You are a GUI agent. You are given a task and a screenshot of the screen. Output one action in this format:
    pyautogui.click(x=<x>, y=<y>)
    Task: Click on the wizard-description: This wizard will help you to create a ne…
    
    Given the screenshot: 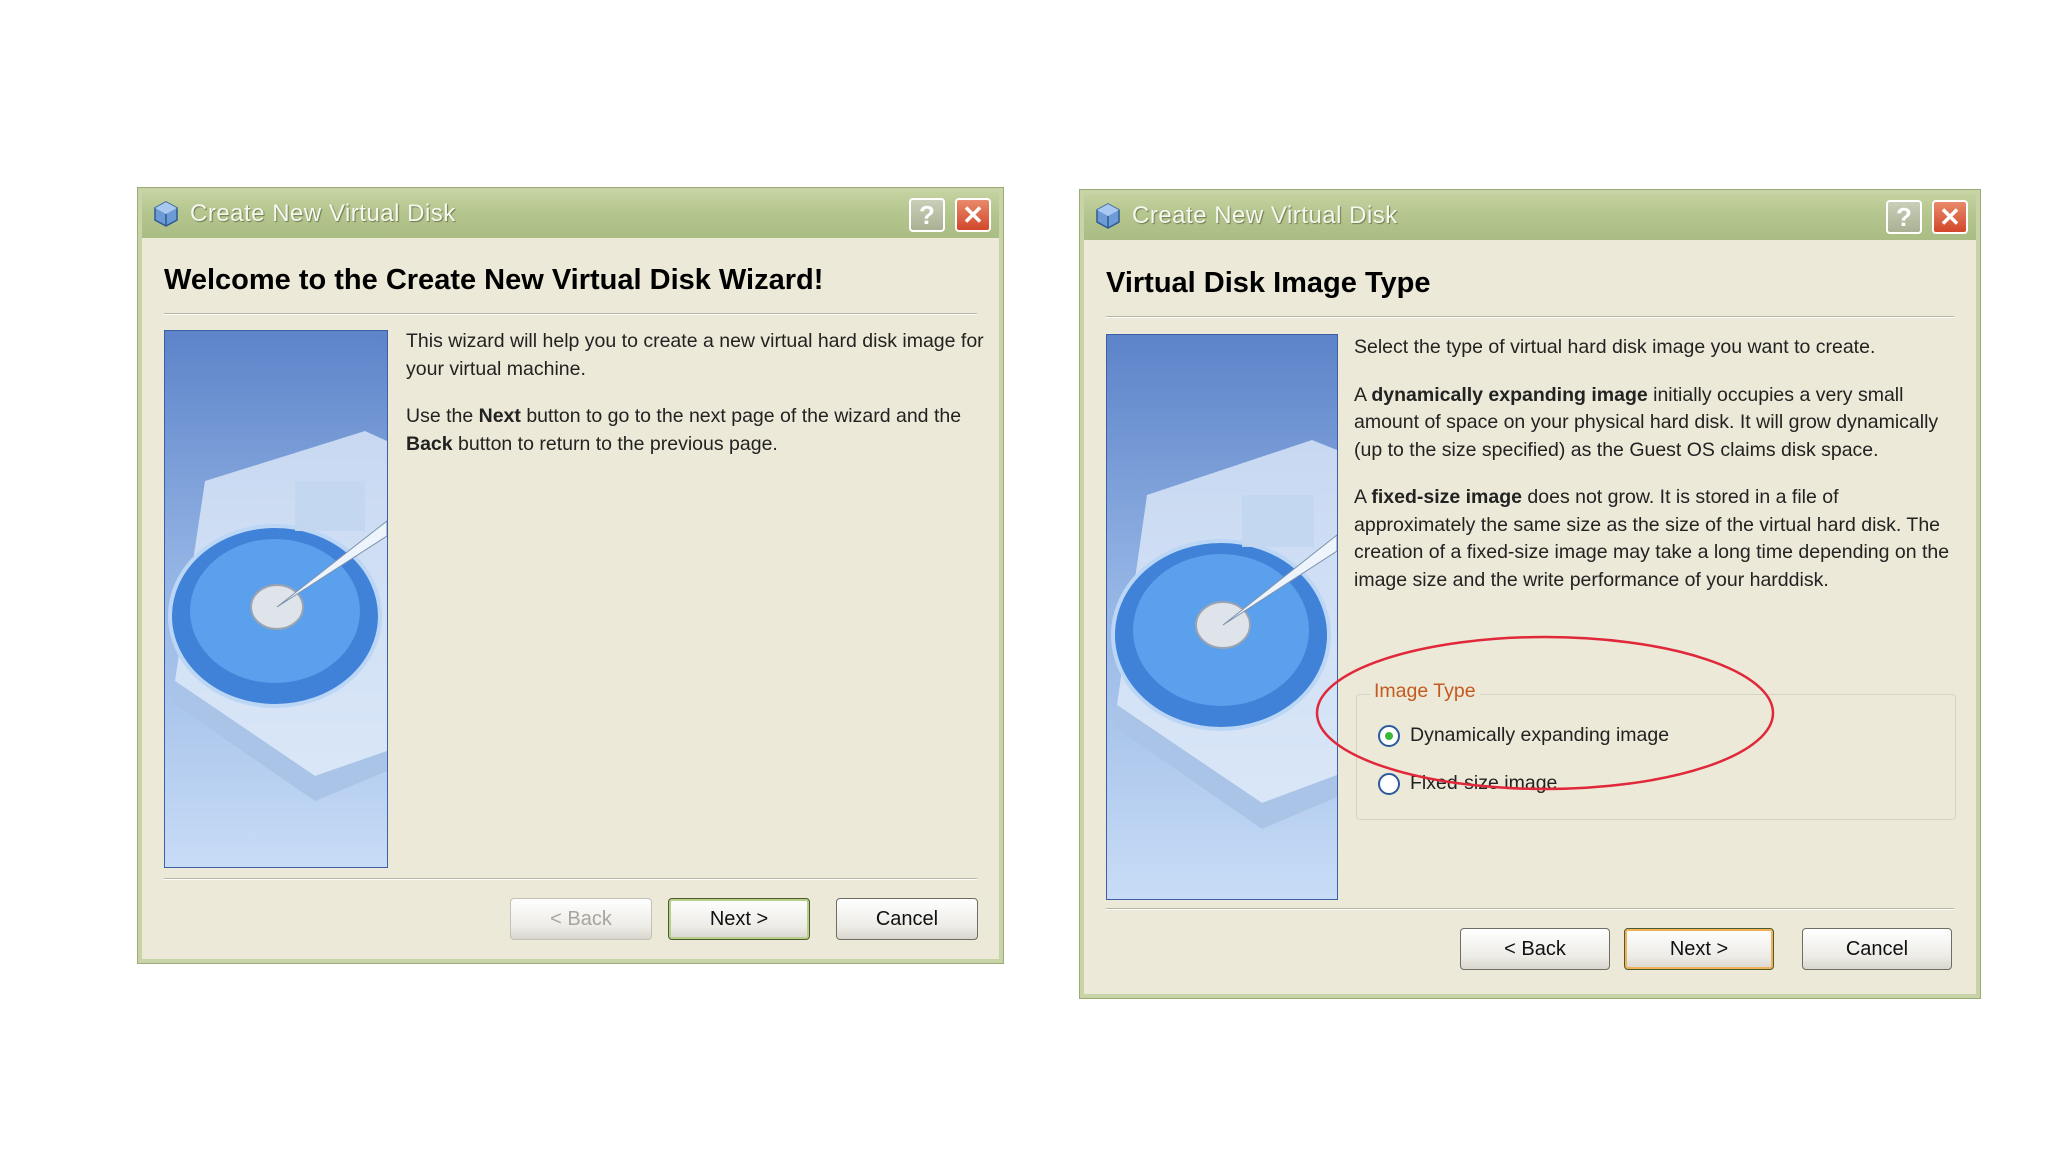 What is the action you would take?
    pyautogui.click(x=696, y=403)
    